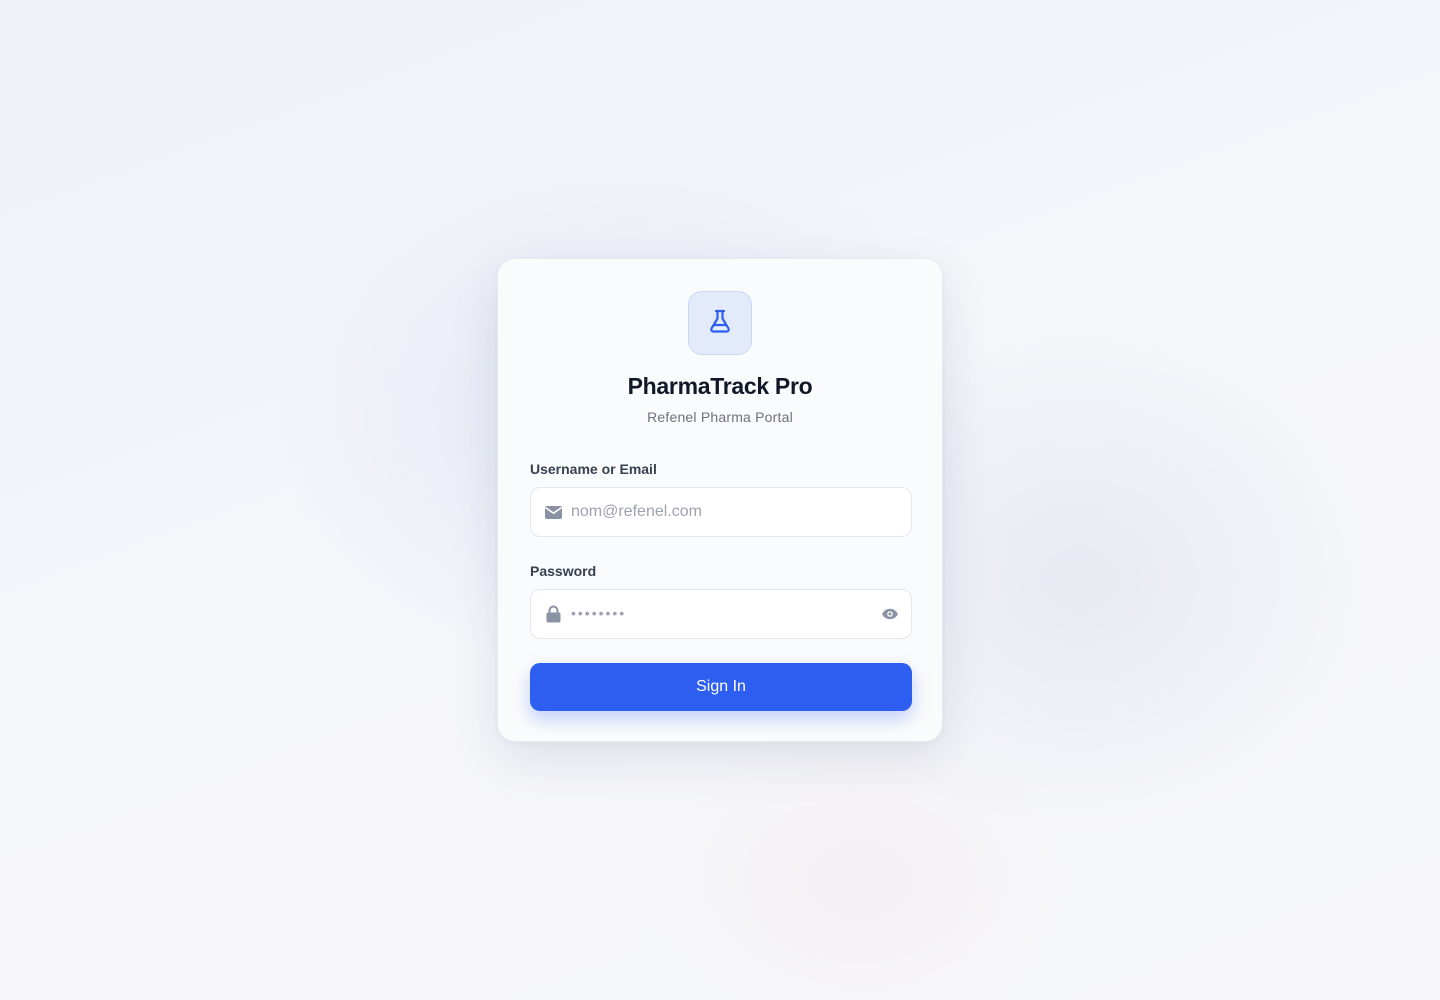 The height and width of the screenshot is (1000, 1440). What do you see at coordinates (720, 417) in the screenshot?
I see `app-subtitle: Refenel Pharma Portal` at bounding box center [720, 417].